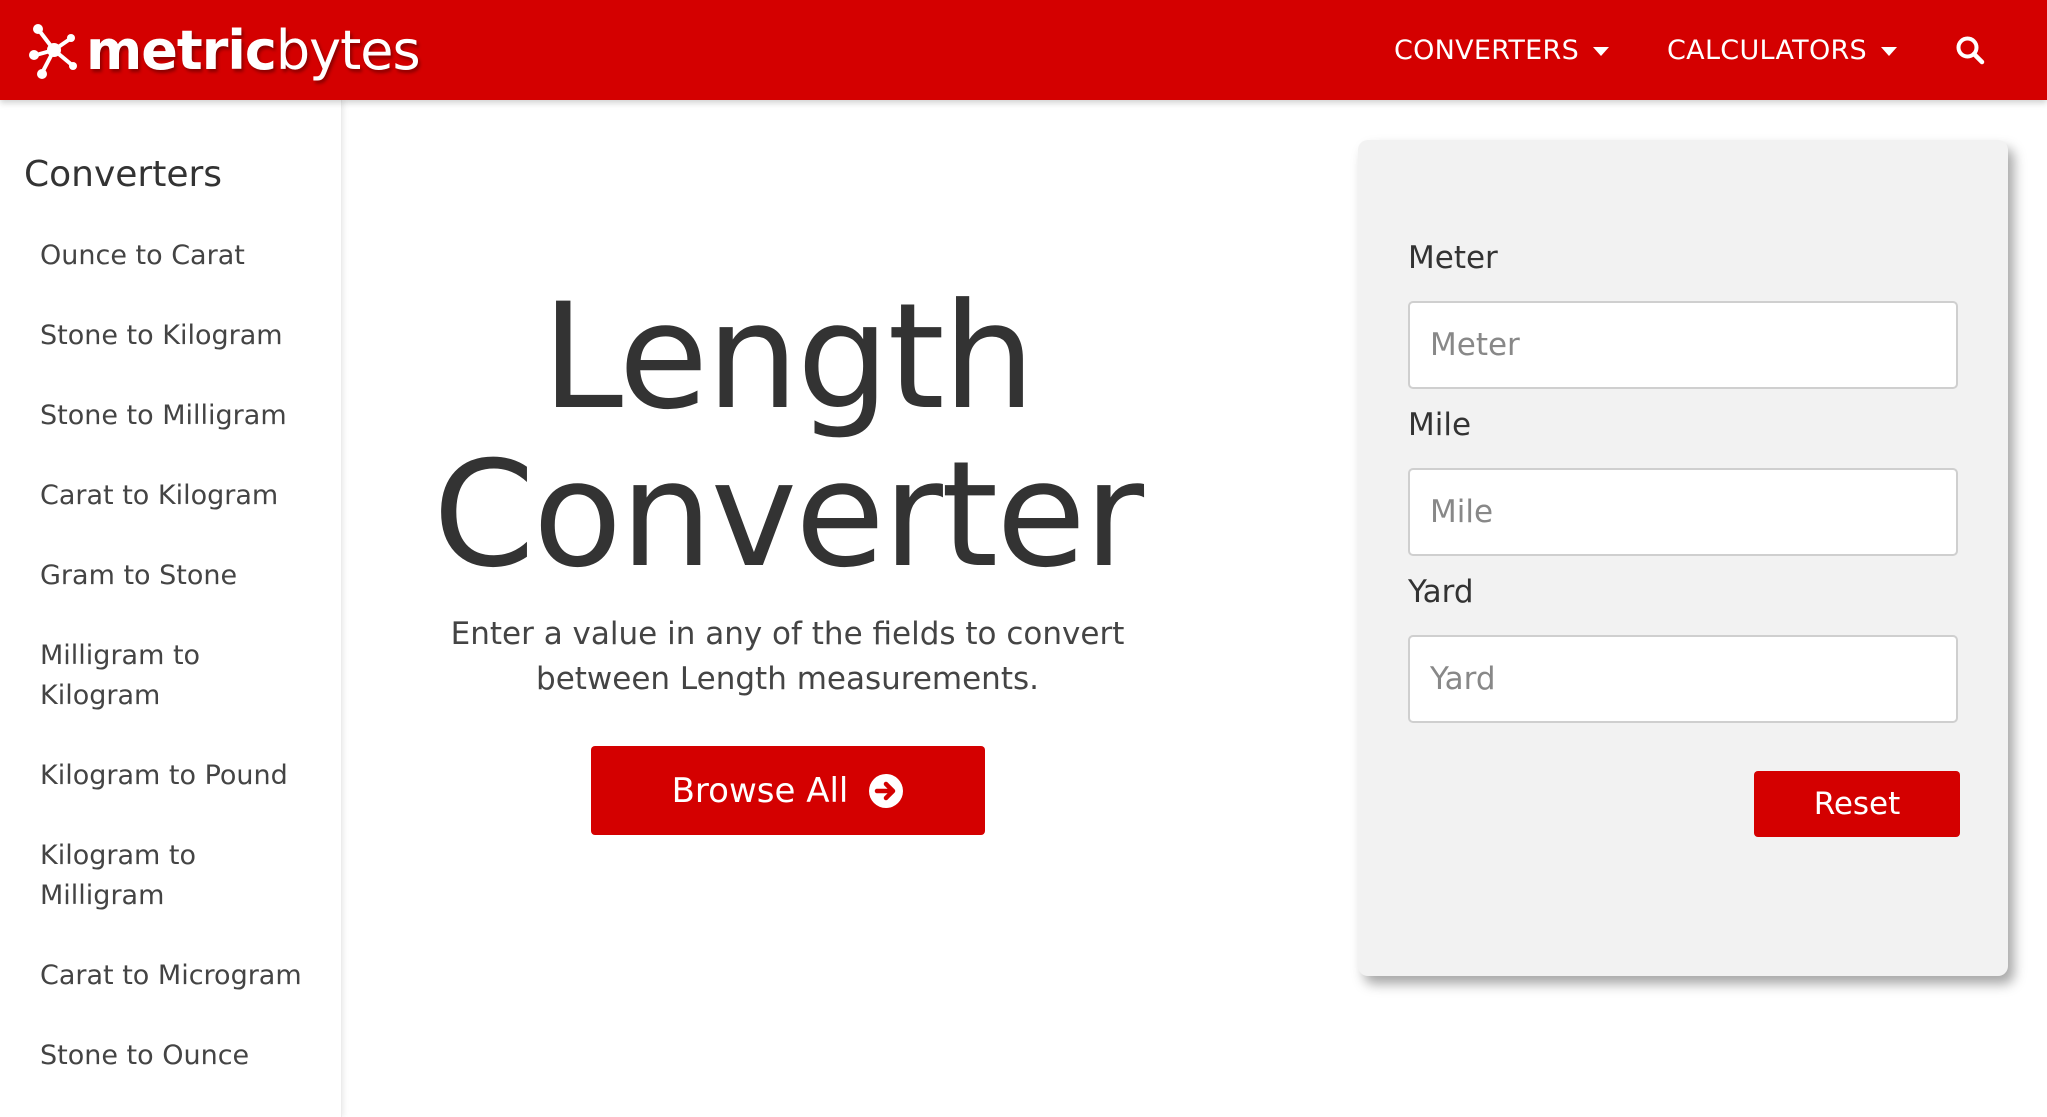 The width and height of the screenshot is (2047, 1117). I want to click on browse-all-label: Browse All, so click(760, 790).